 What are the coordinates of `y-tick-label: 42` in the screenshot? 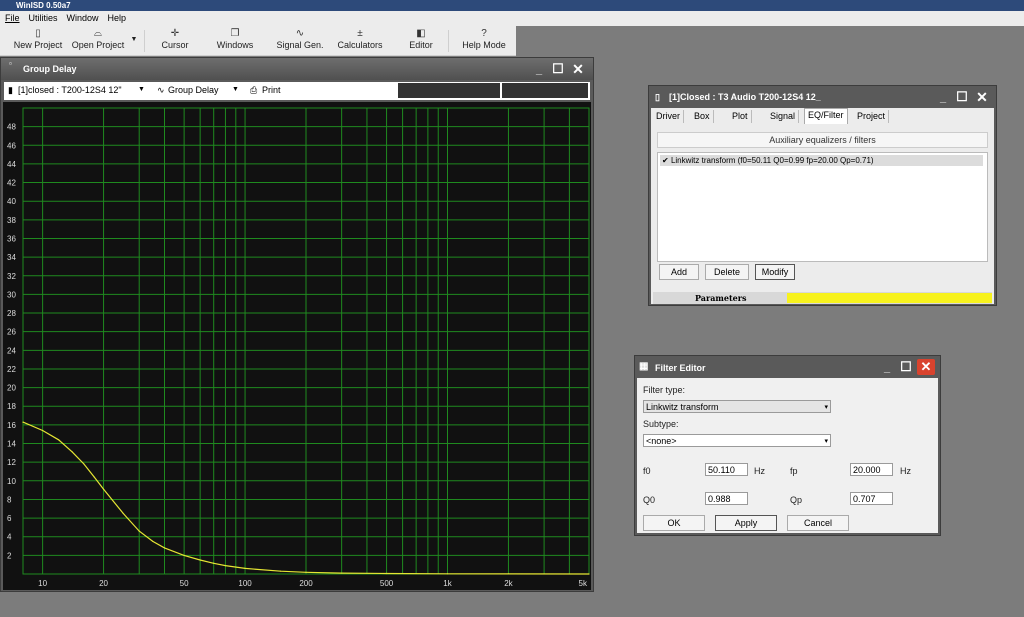 It's located at (11, 183).